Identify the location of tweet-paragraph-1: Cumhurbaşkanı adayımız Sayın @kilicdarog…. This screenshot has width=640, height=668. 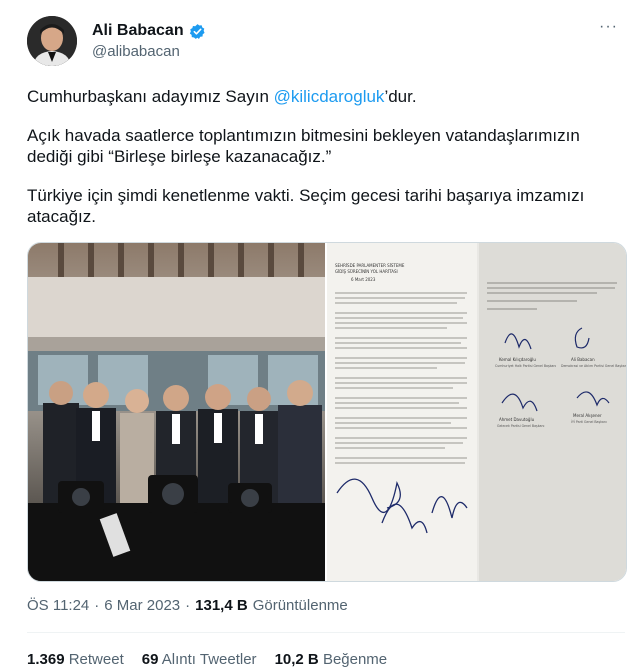
(317, 96).